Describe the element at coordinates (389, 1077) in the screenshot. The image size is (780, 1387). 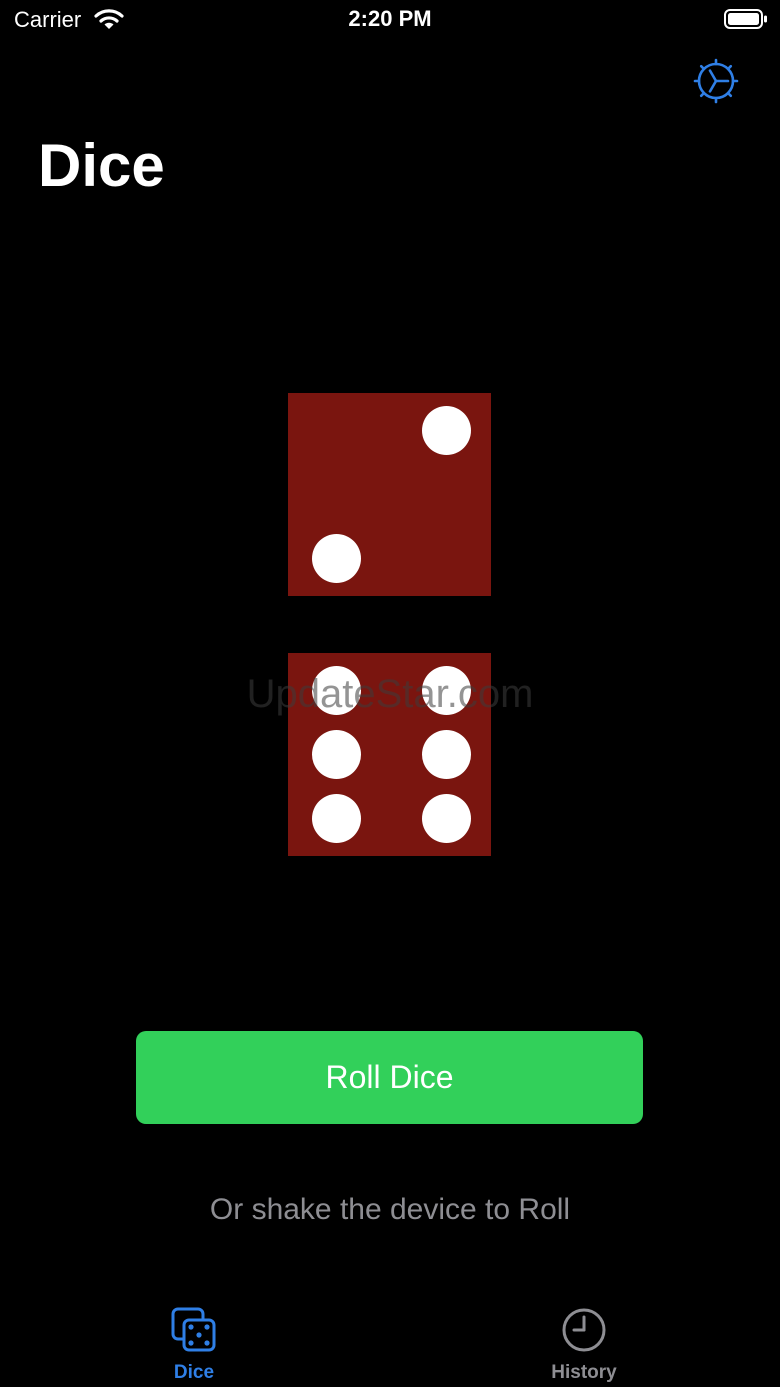
I see `roll-dice-button: Roll Dice` at that location.